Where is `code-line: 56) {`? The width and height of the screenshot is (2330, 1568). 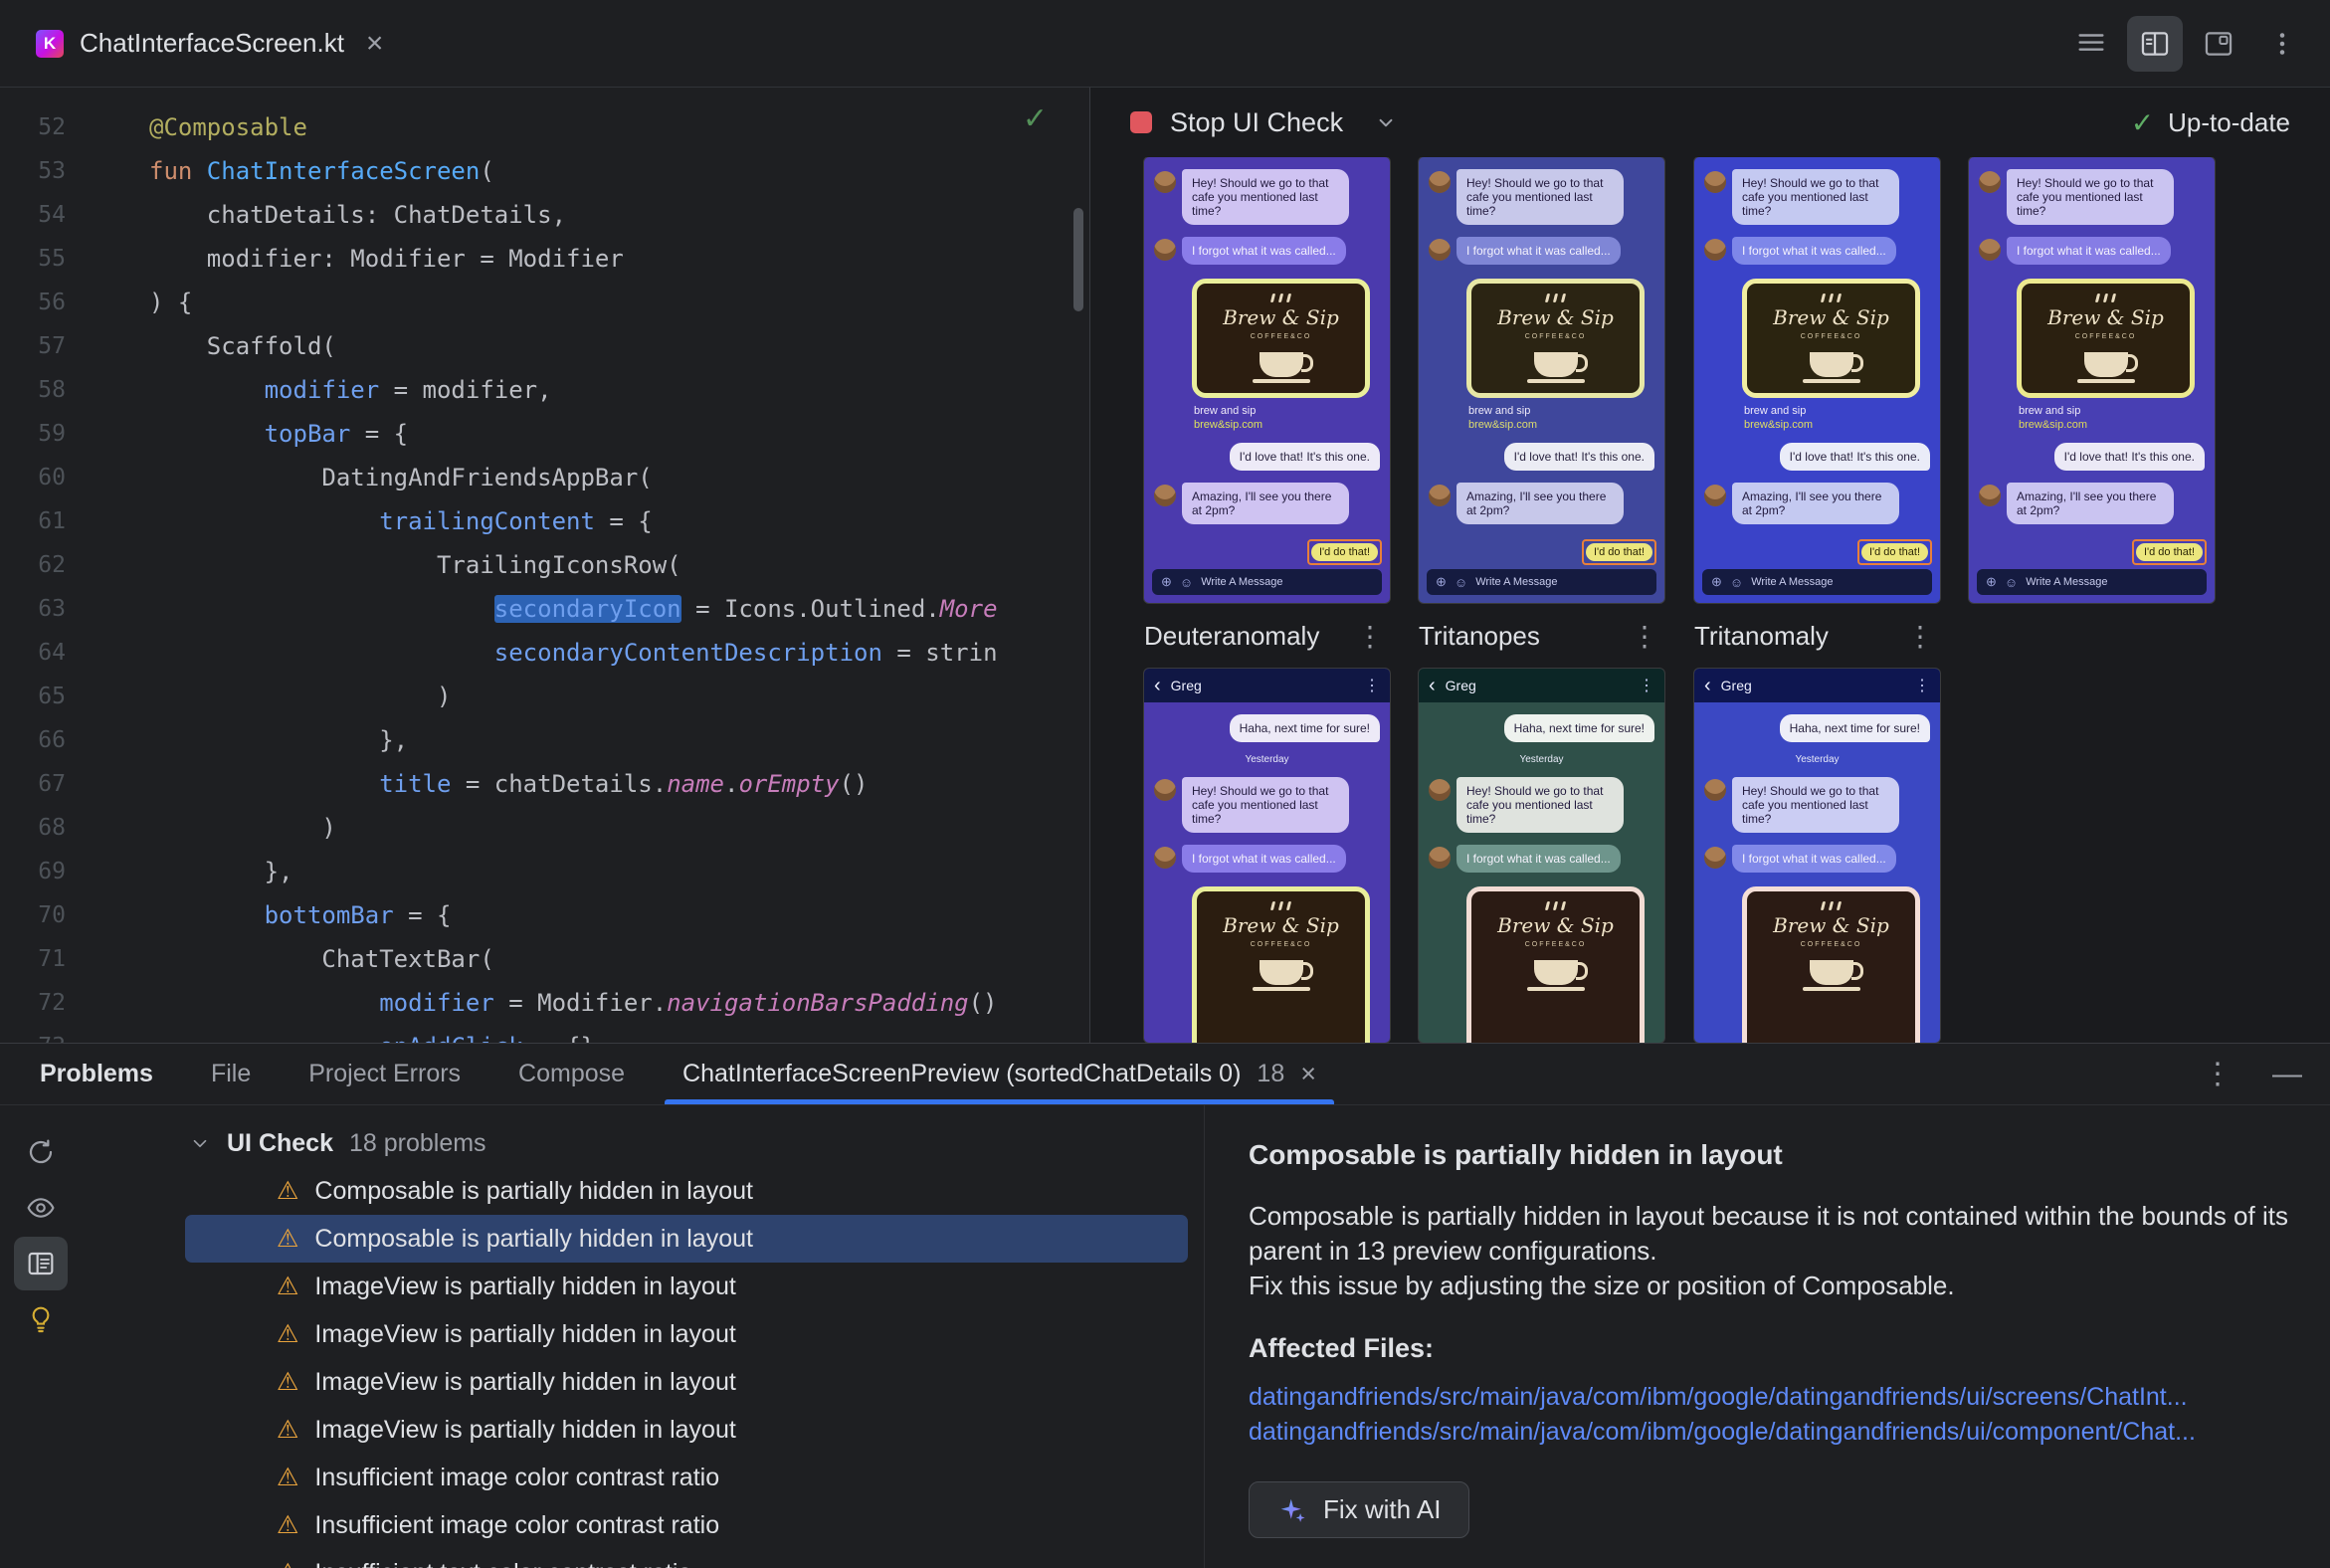
code-line: 56) { is located at coordinates (544, 302).